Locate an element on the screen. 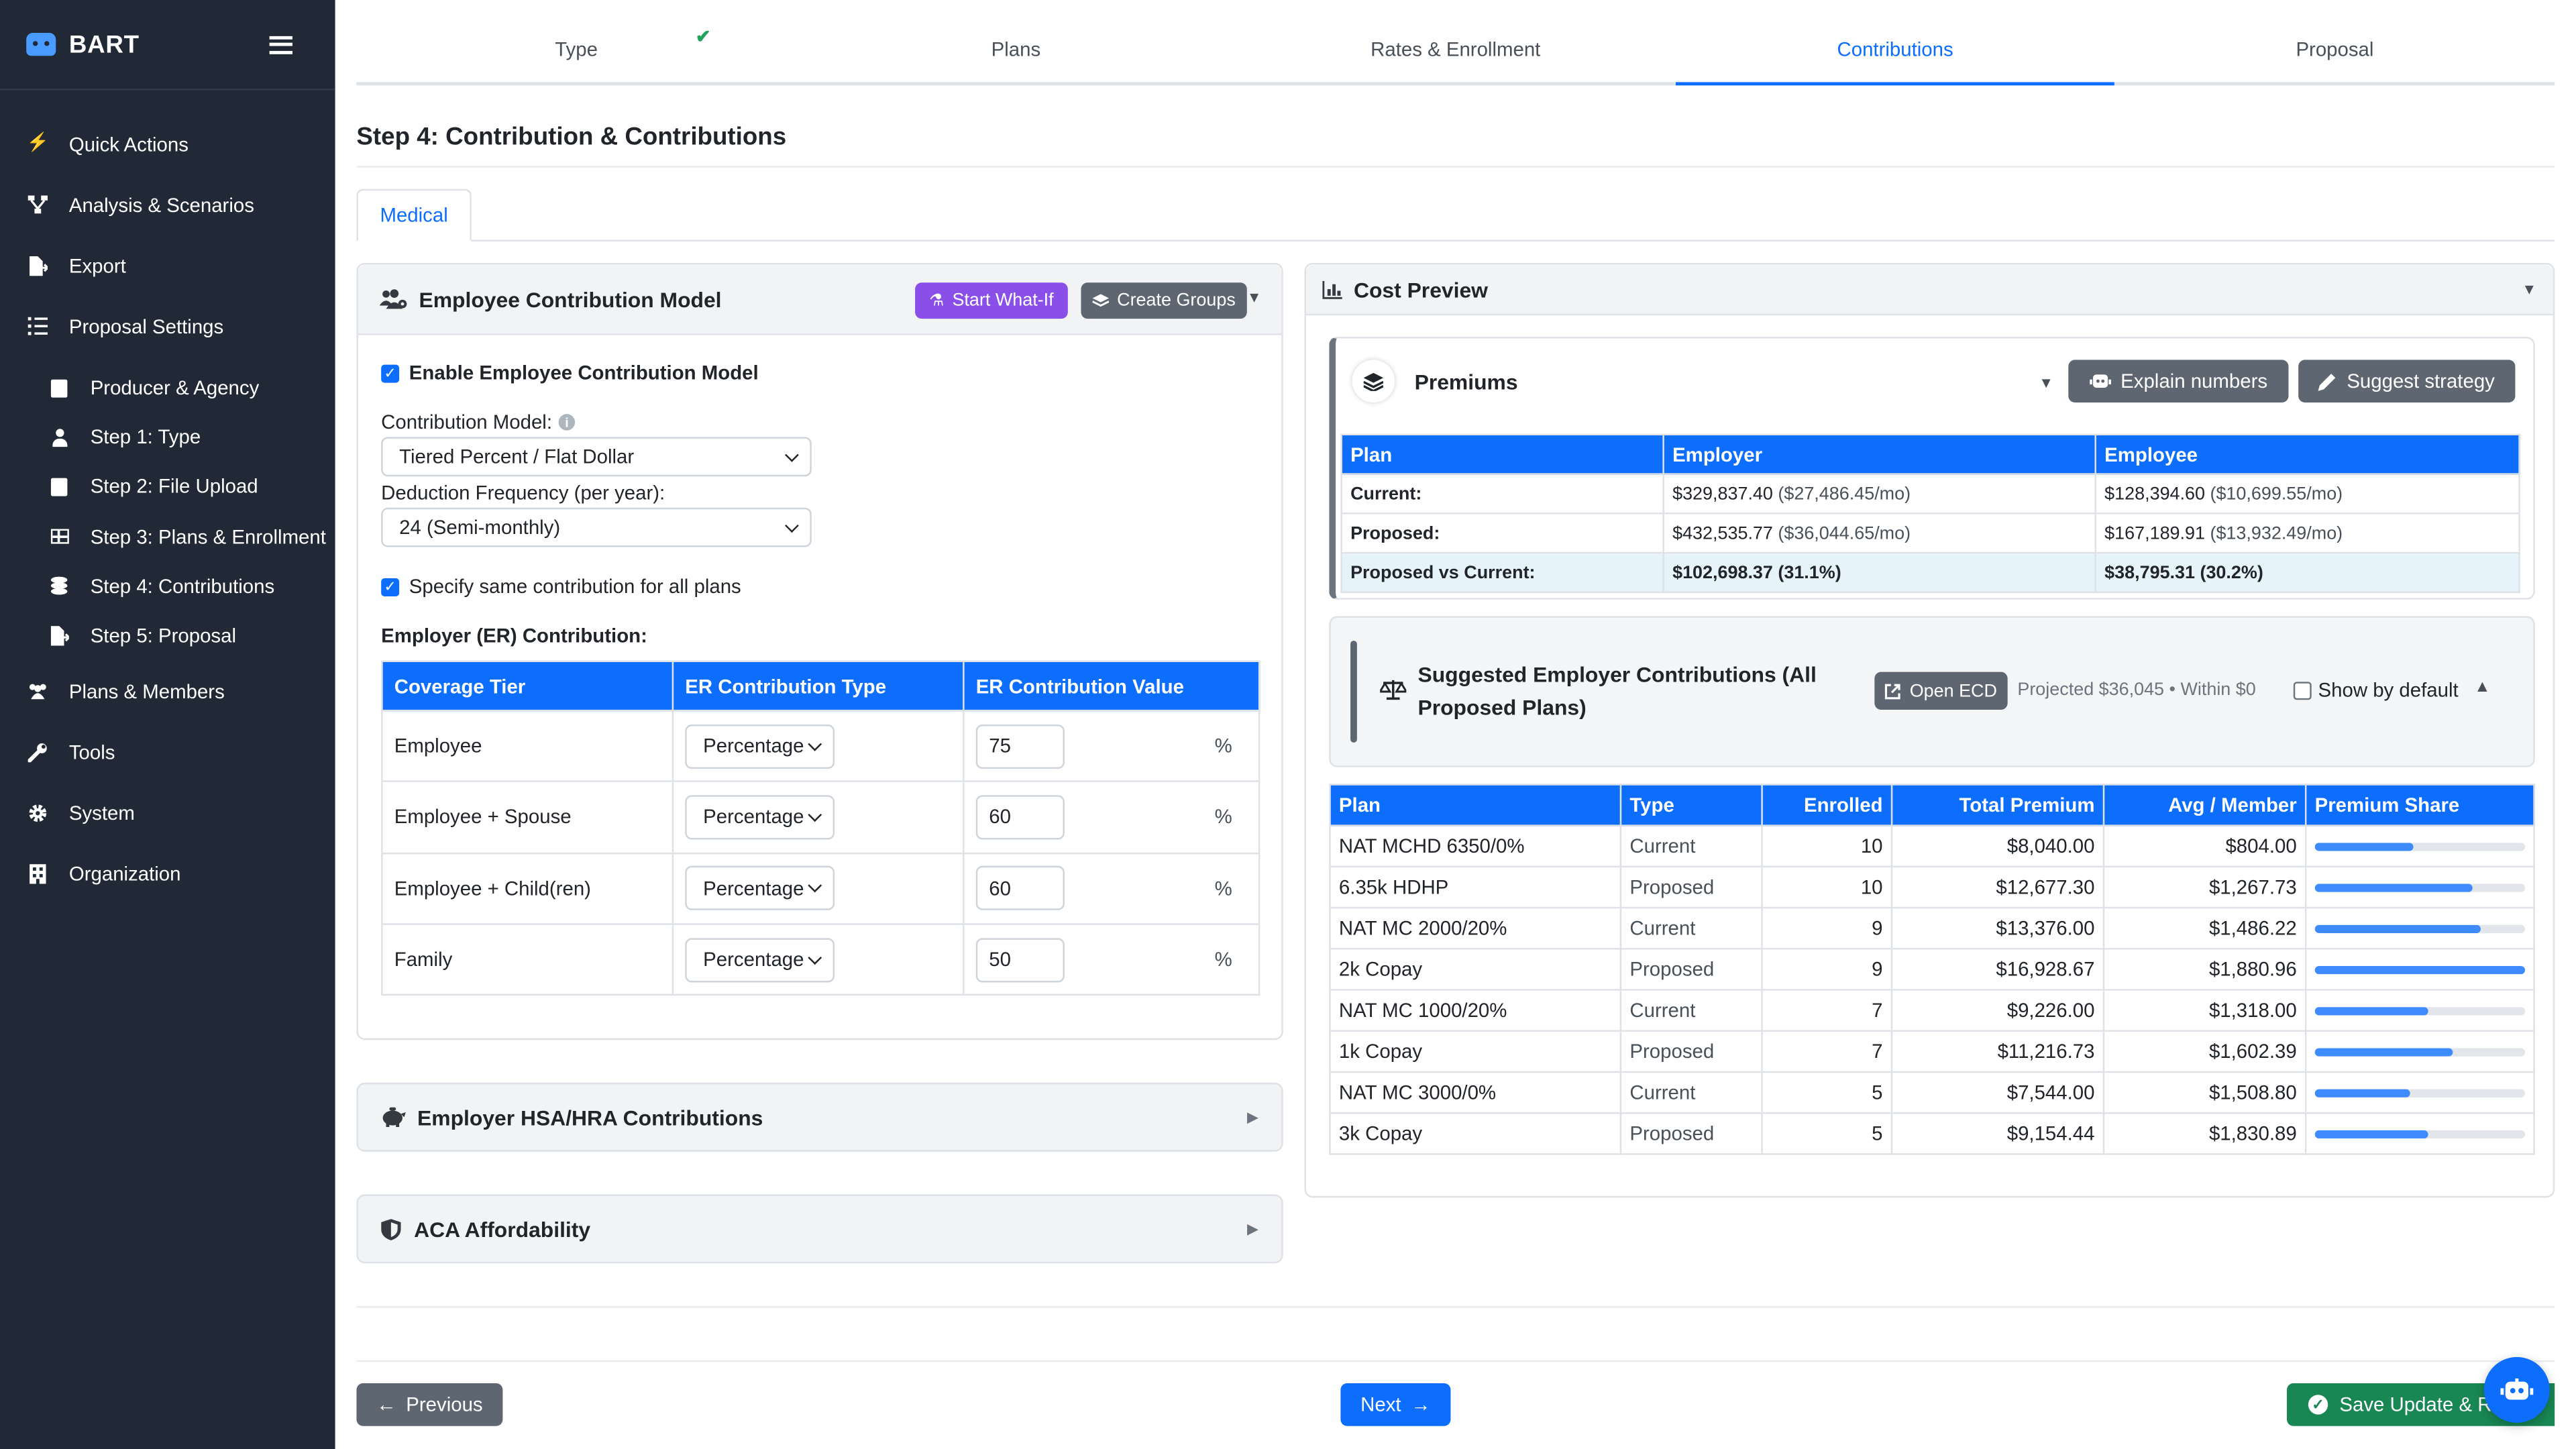  card-title: ACA Affordability is located at coordinates (502, 1229).